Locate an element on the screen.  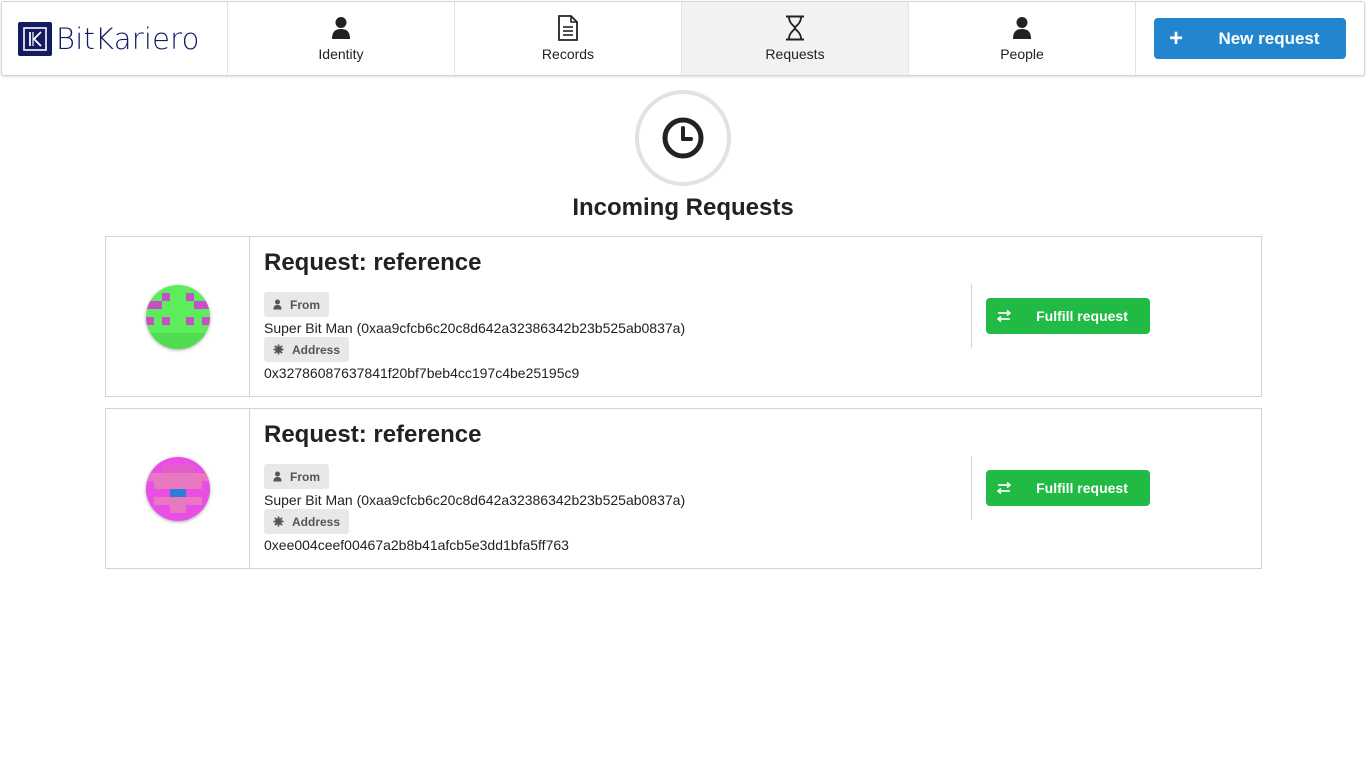
nav-records: Records is located at coordinates (568, 38).